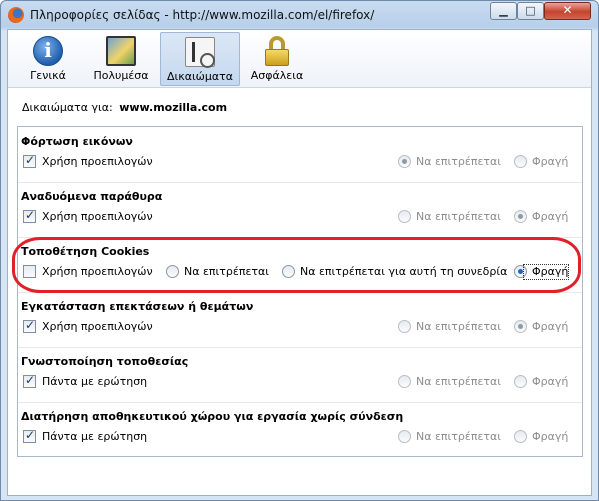 Image resolution: width=599 pixels, height=501 pixels. What do you see at coordinates (121, 51) in the screenshot?
I see `media-icon` at bounding box center [121, 51].